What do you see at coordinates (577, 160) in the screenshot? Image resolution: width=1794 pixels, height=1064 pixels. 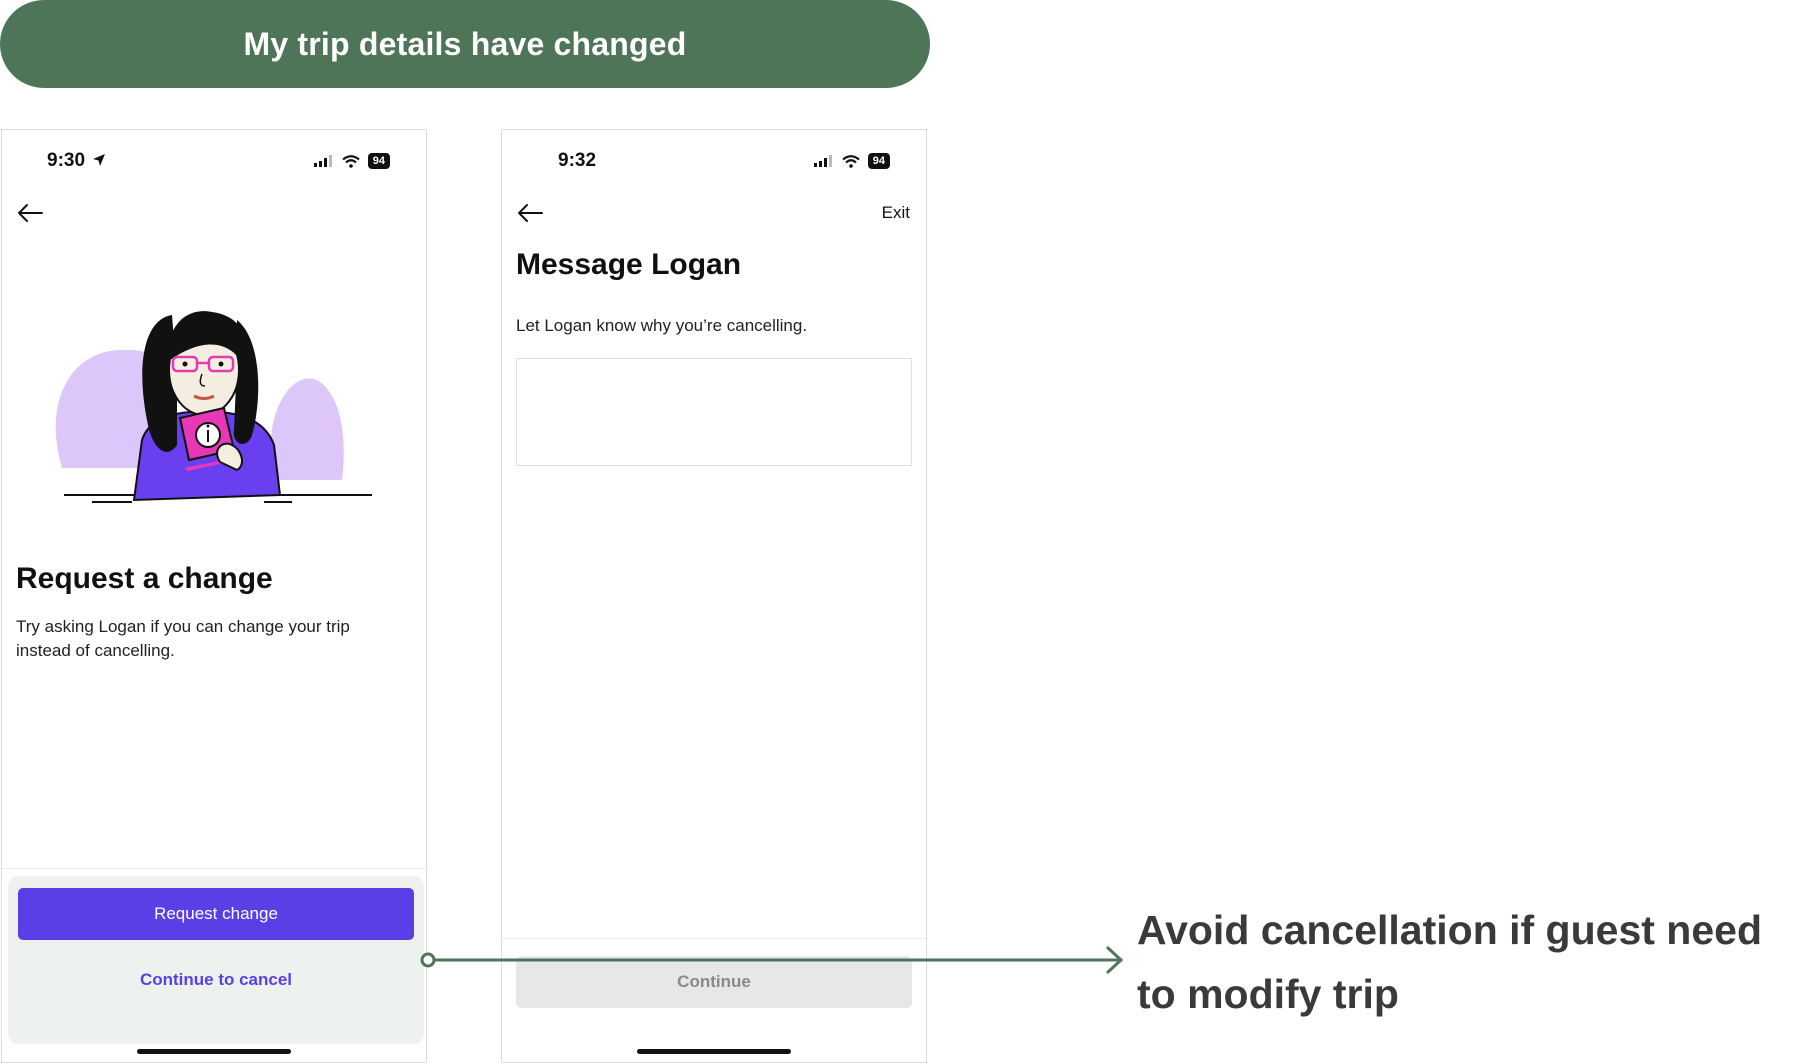 I see `status-time: 9:32` at bounding box center [577, 160].